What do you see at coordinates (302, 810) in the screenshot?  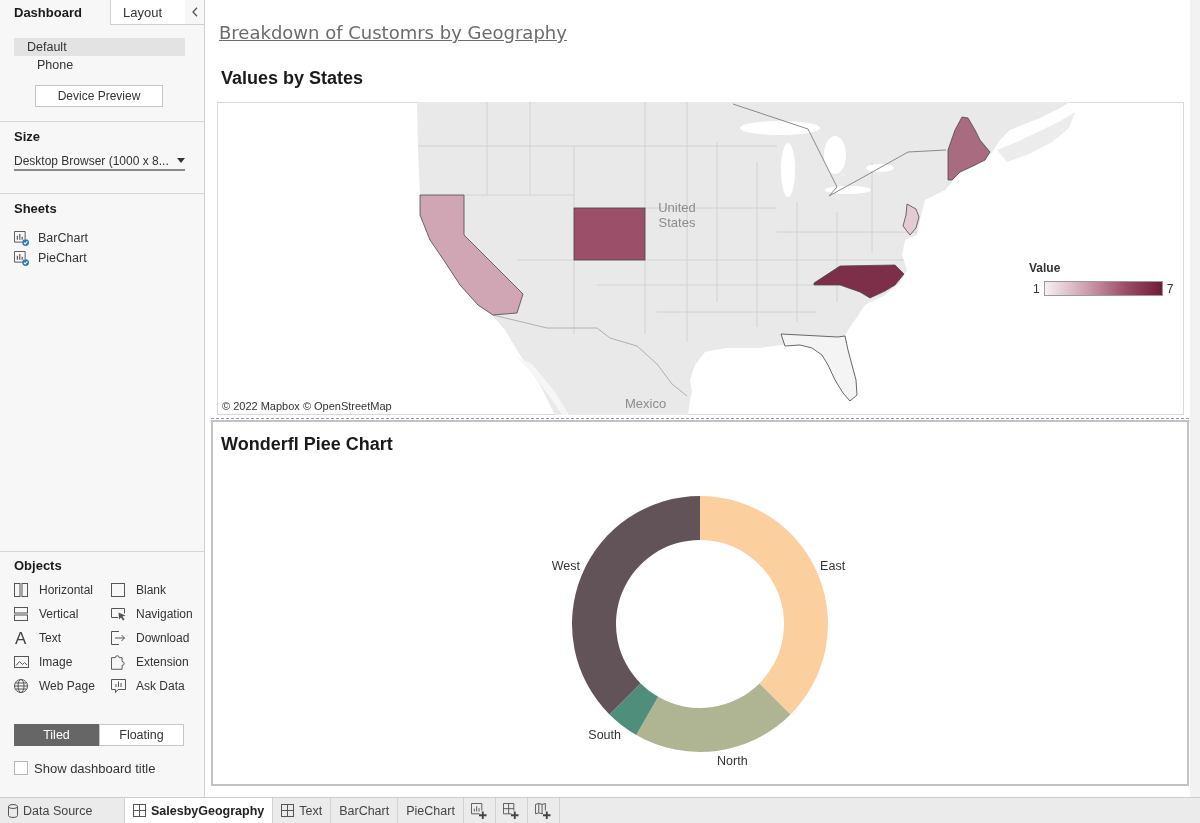 I see `sheet-tab: Text` at bounding box center [302, 810].